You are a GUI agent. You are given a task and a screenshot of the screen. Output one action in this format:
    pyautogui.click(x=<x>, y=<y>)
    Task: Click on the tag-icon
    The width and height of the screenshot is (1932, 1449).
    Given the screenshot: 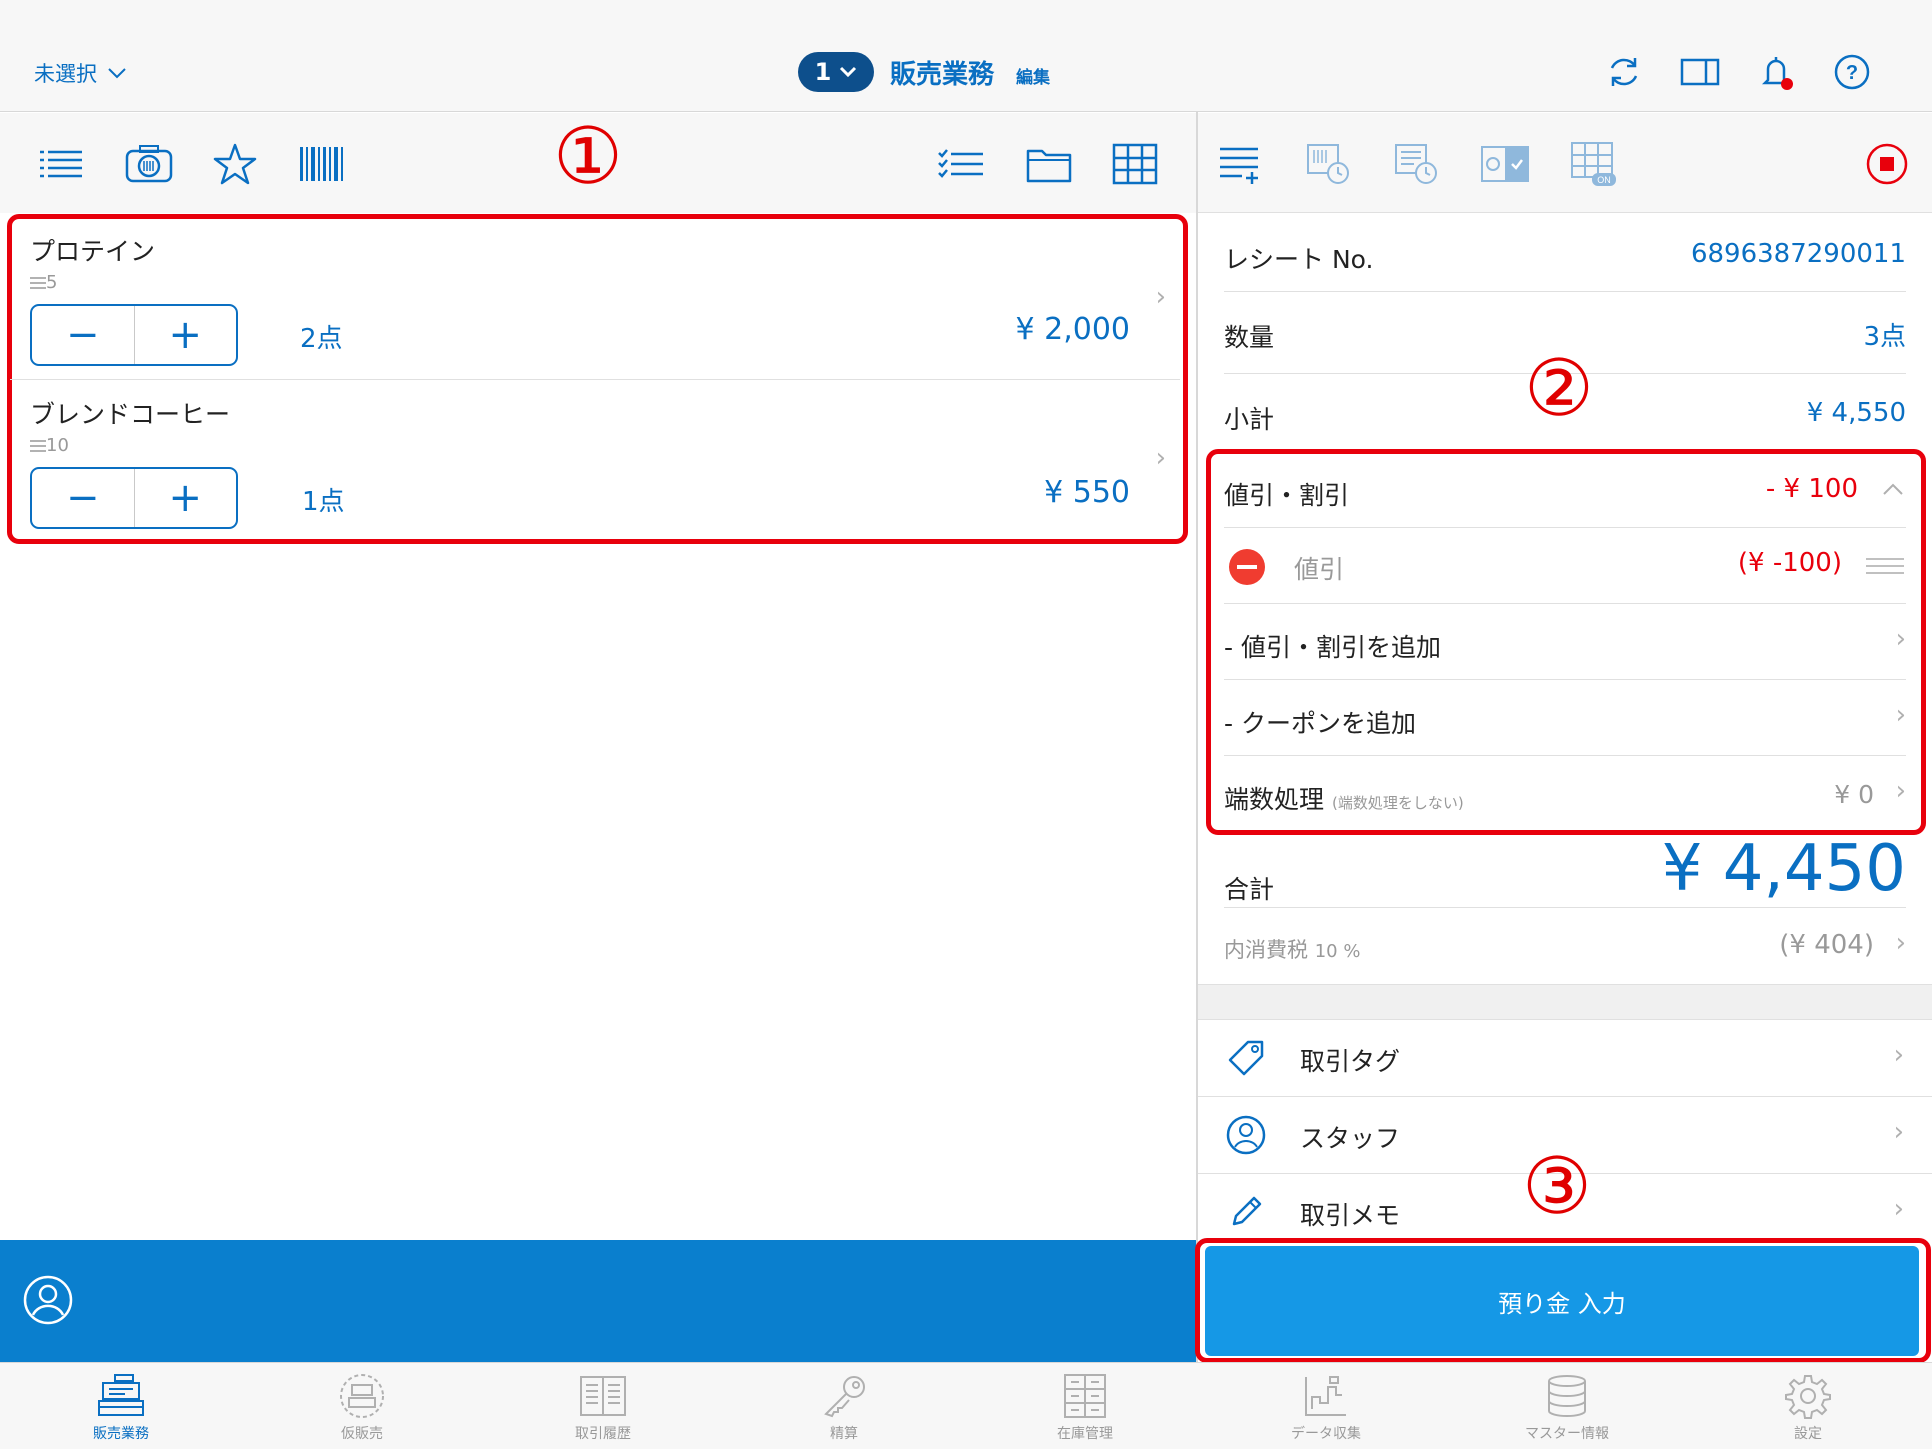 What is the action you would take?
    pyautogui.click(x=1246, y=1058)
    